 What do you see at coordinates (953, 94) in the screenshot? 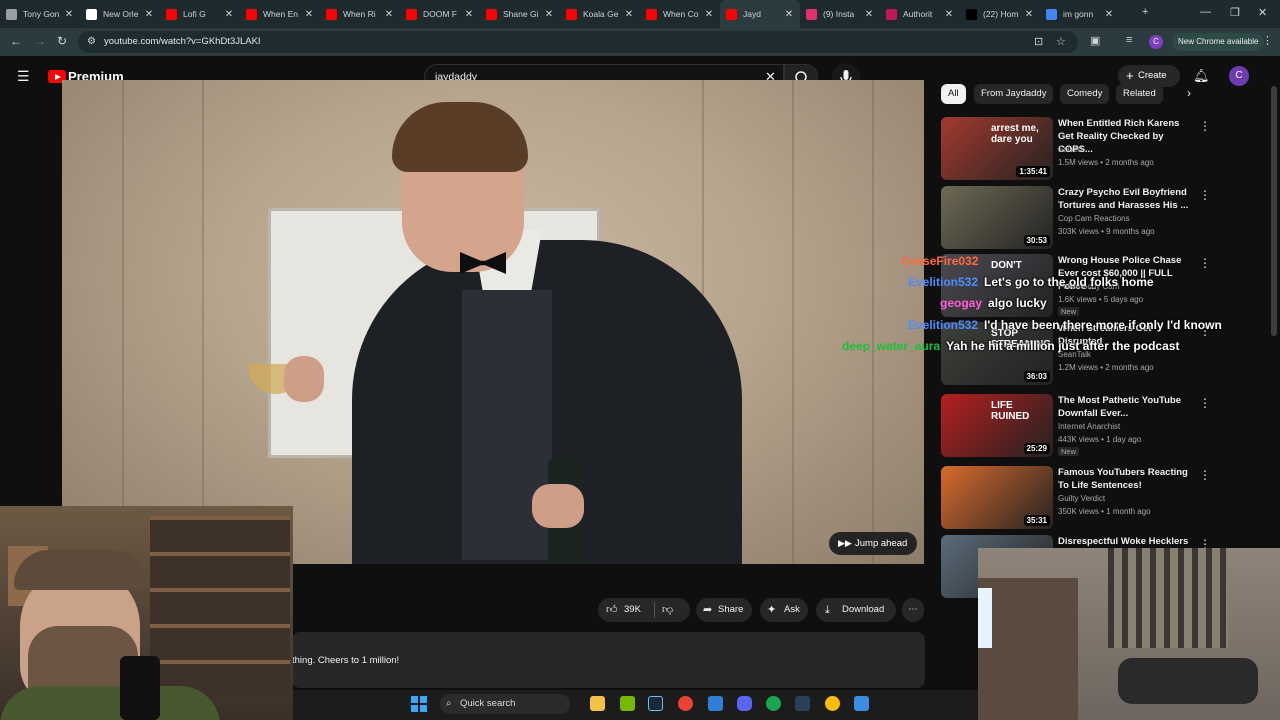
I see `chip-all: All` at bounding box center [953, 94].